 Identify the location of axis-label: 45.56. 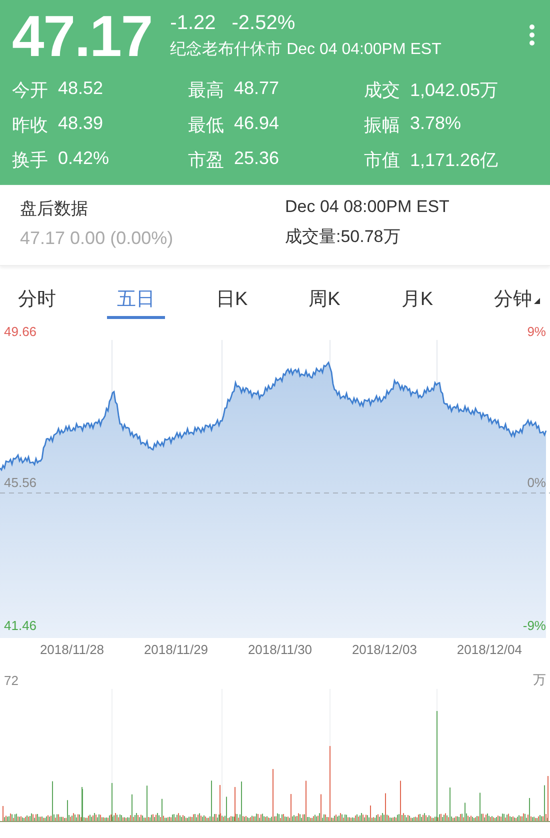
(20, 482).